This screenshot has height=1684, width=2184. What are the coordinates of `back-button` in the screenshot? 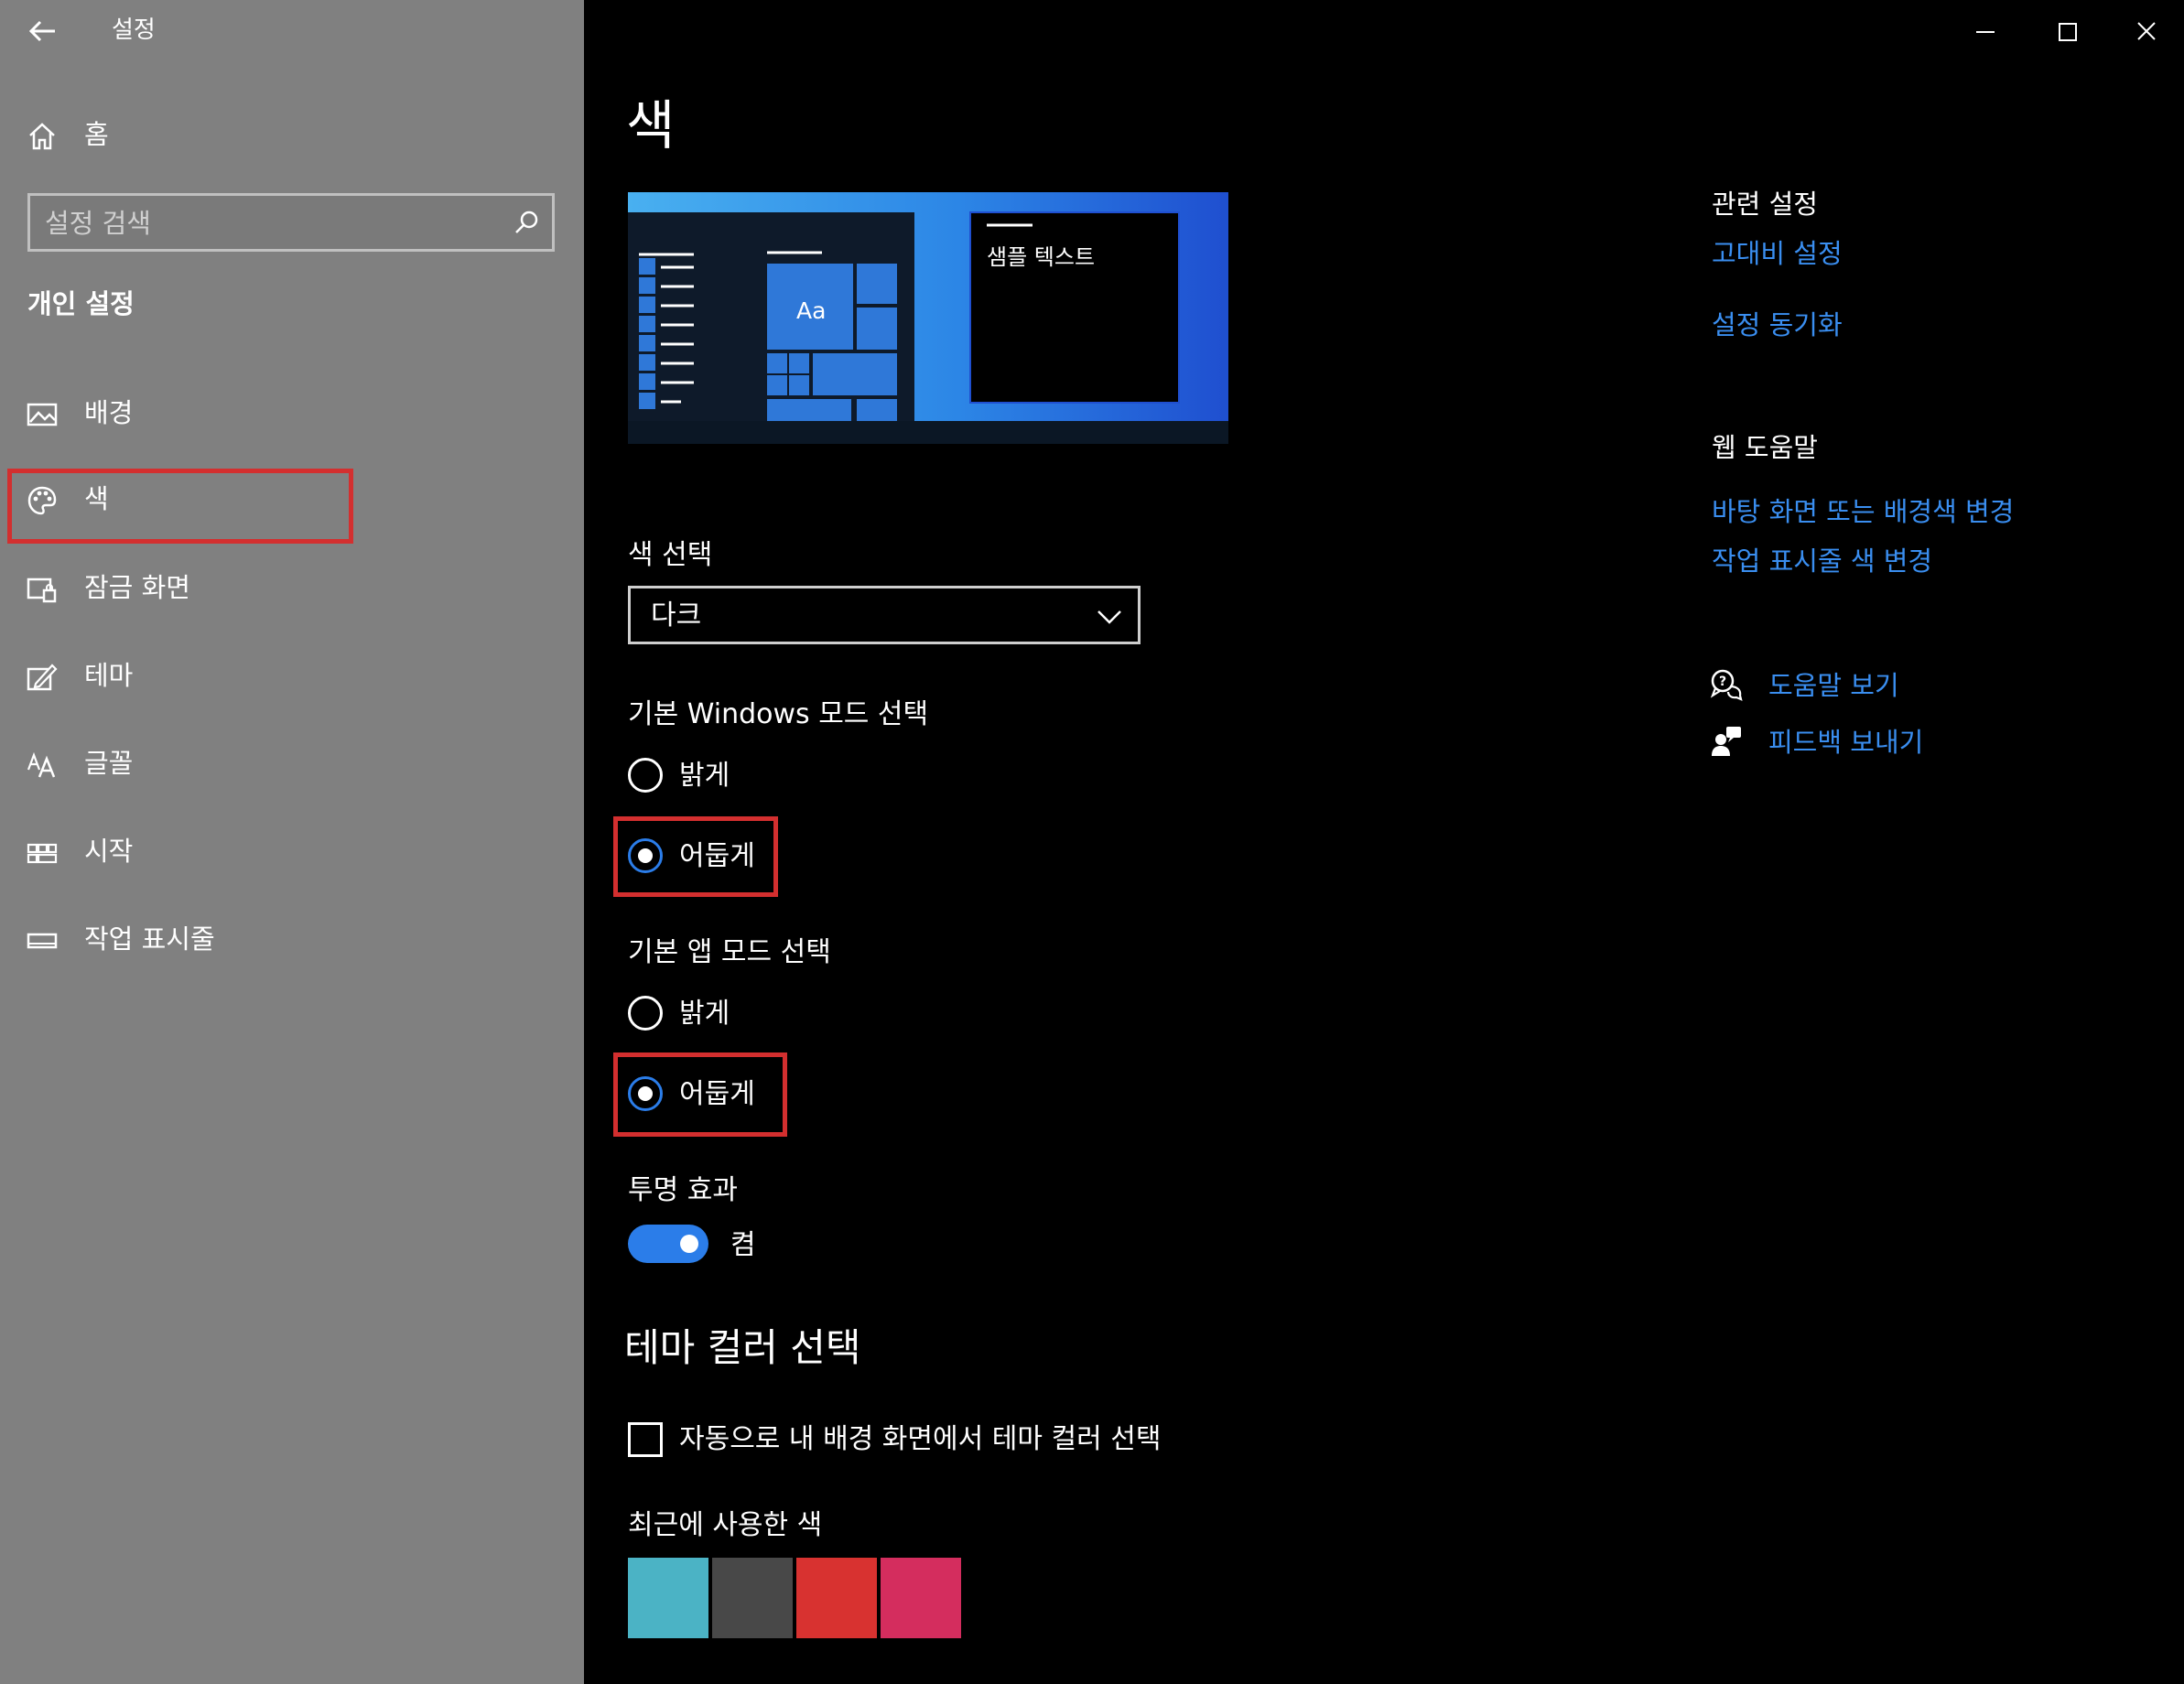 It's located at (44, 31).